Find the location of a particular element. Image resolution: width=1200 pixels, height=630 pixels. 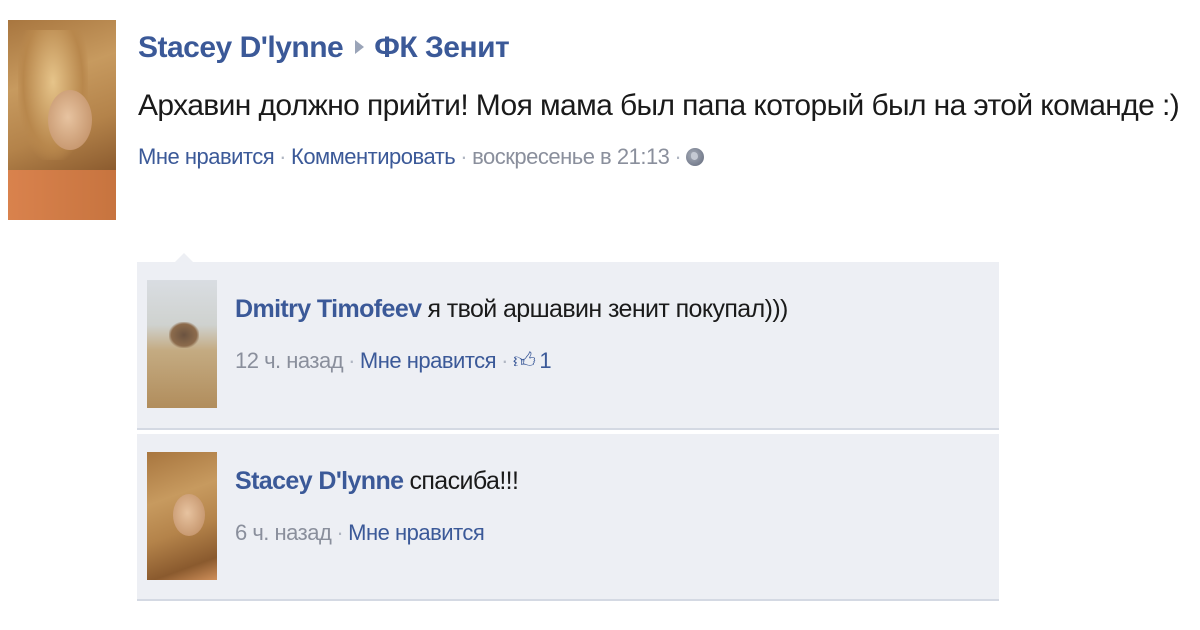

like-count: 1 is located at coordinates (545, 360).